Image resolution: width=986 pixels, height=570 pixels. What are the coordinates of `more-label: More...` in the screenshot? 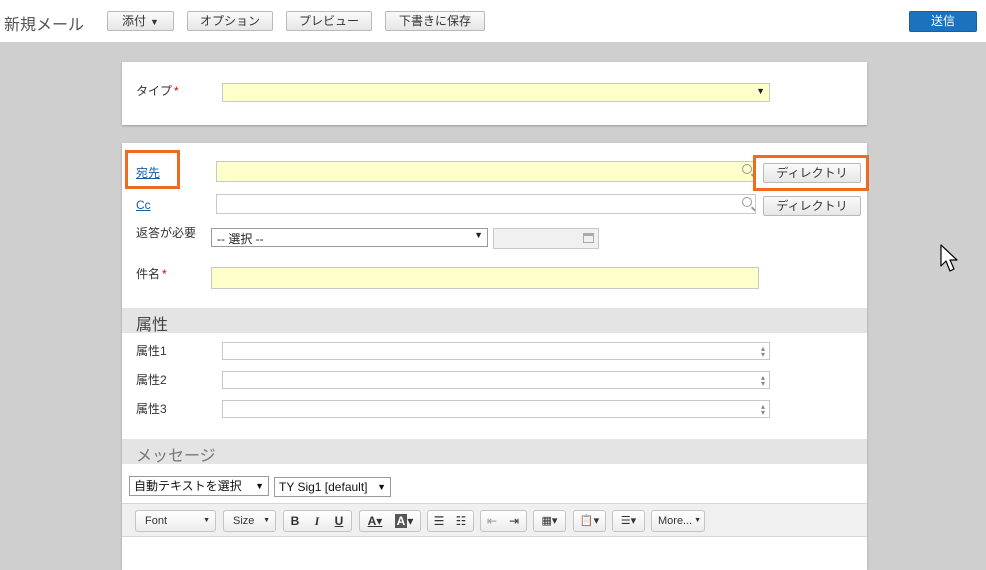 It's located at (675, 521).